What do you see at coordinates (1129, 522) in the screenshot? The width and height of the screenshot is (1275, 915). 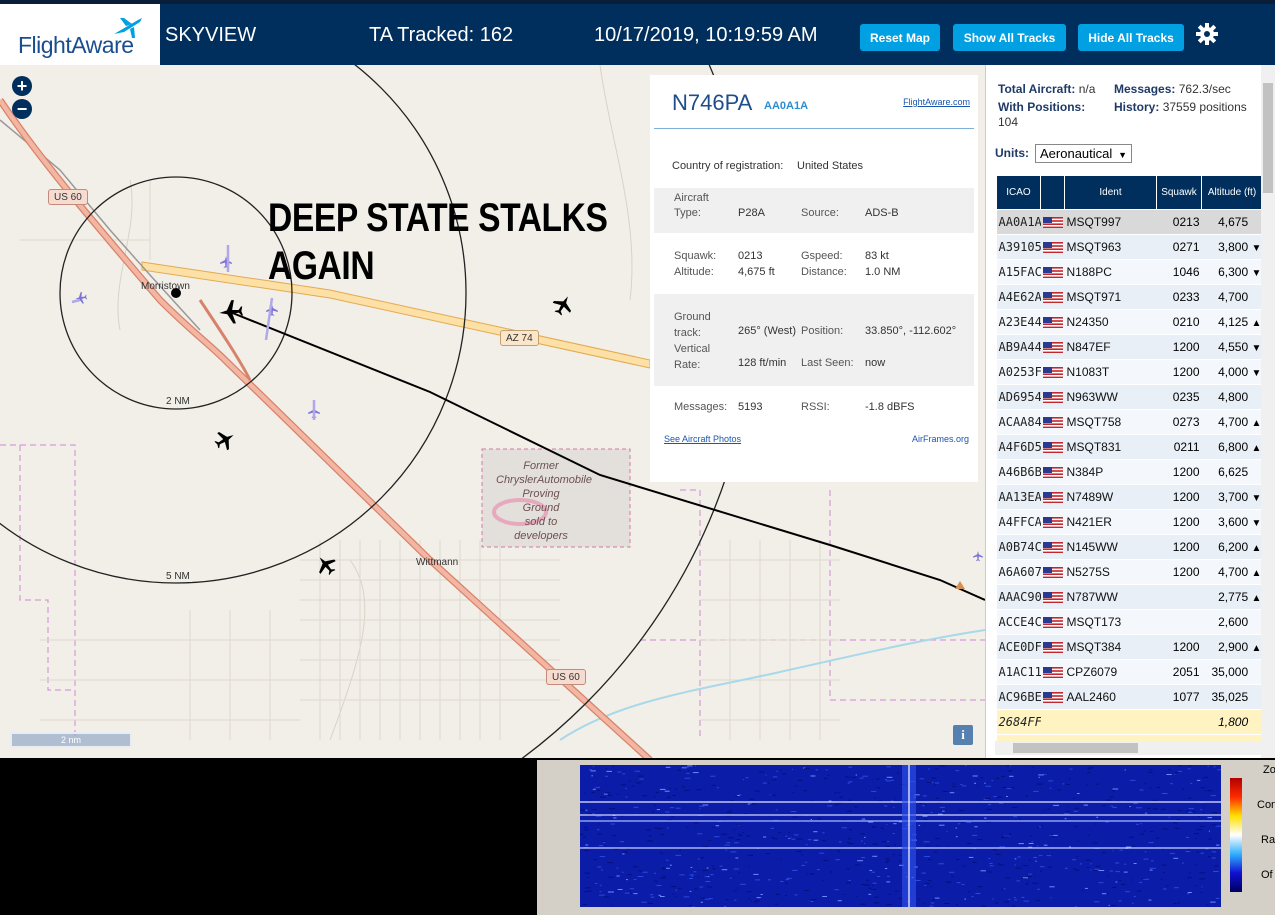 I see `aircraft-table-row: A4FFCA N421ER 1200 3,600 ▼` at bounding box center [1129, 522].